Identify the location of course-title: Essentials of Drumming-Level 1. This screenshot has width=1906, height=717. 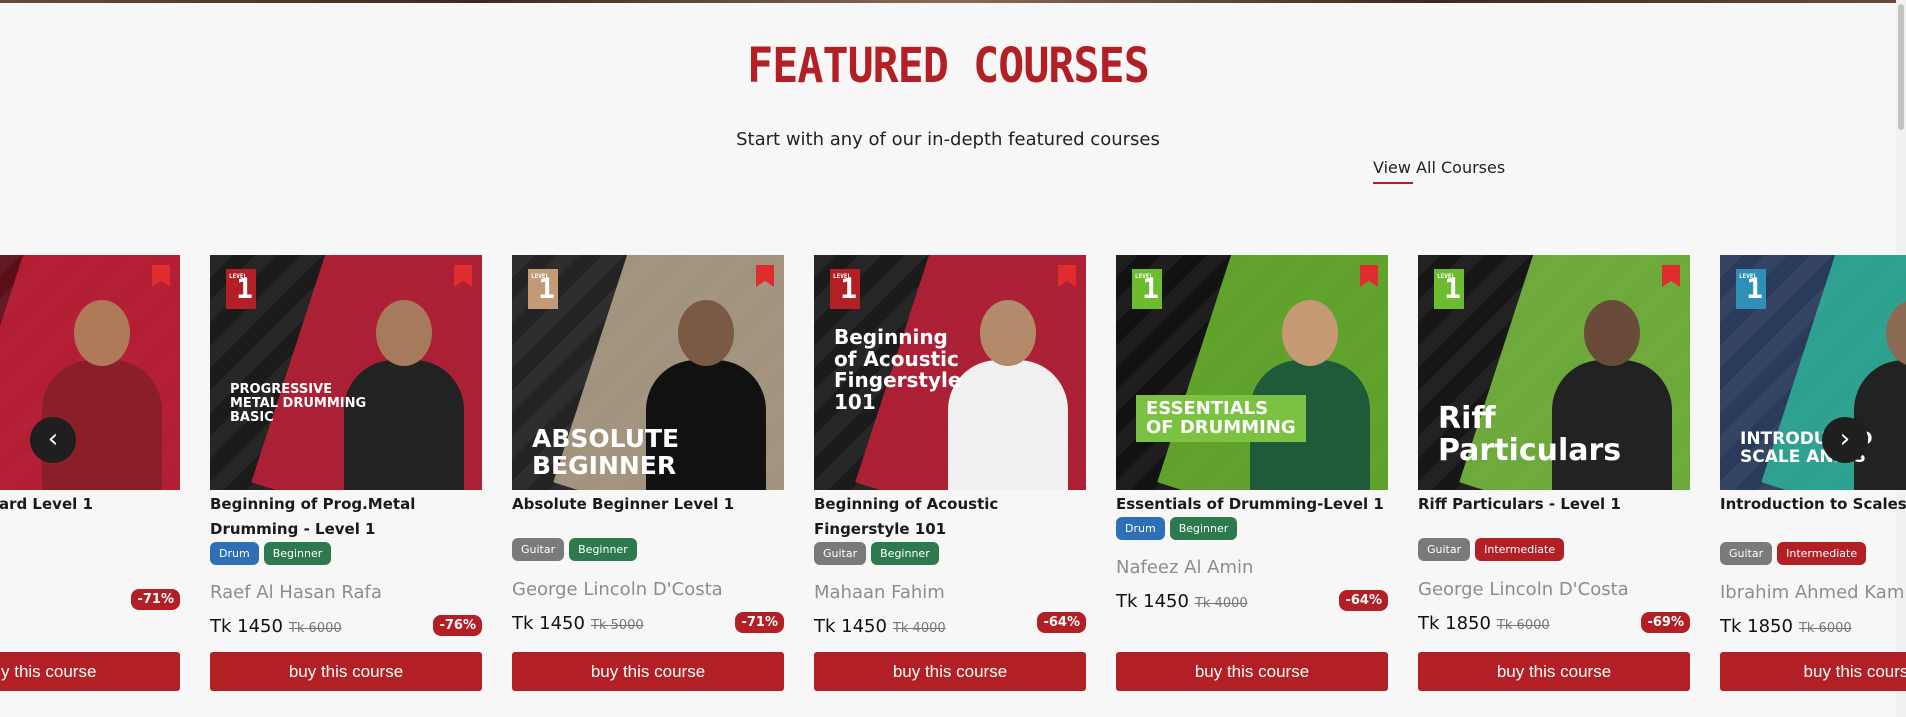
(1252, 504).